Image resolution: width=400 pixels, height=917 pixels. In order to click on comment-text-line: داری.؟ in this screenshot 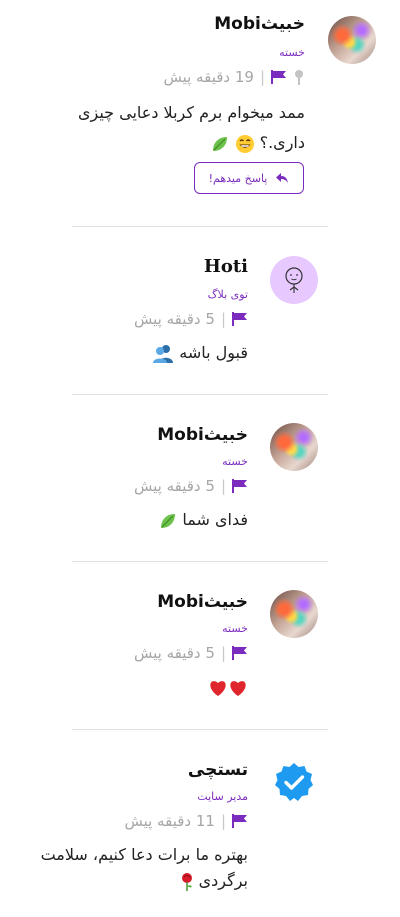, I will do `click(160, 143)`.